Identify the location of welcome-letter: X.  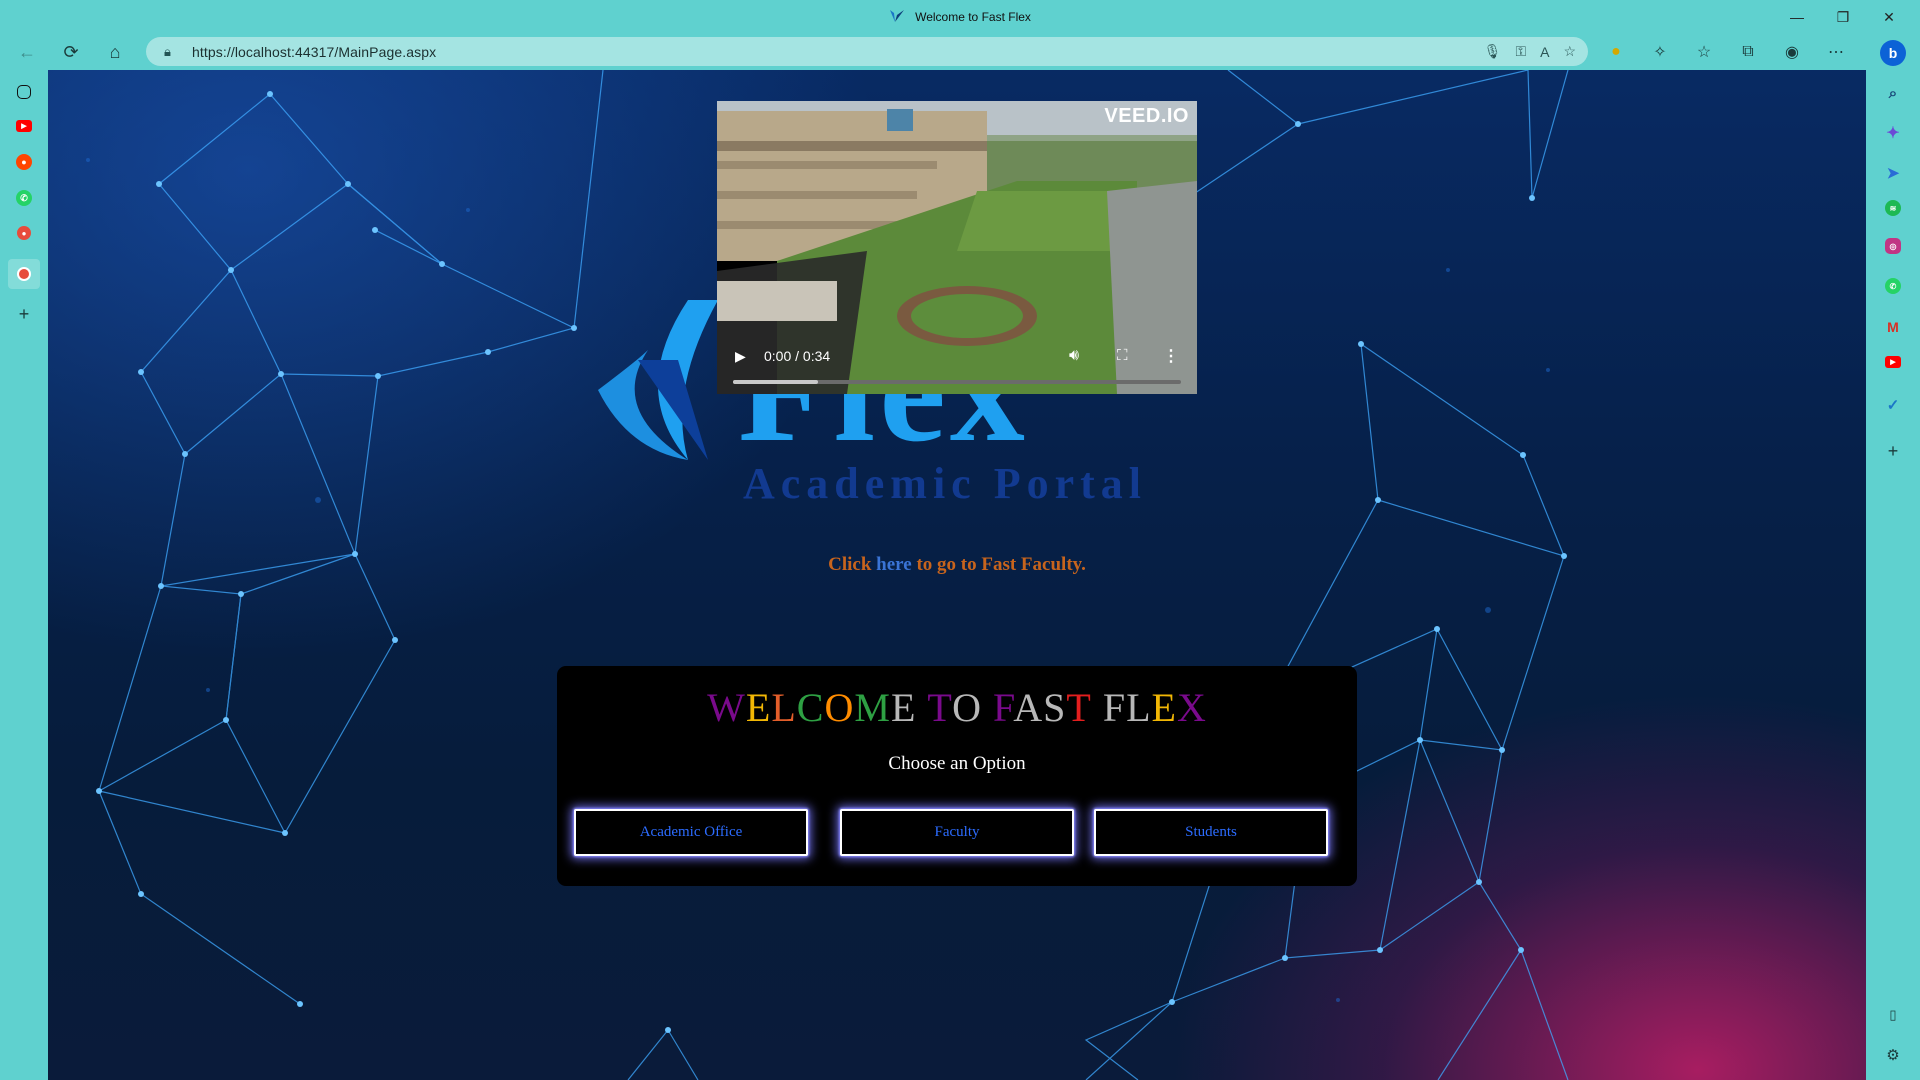
(1191, 707).